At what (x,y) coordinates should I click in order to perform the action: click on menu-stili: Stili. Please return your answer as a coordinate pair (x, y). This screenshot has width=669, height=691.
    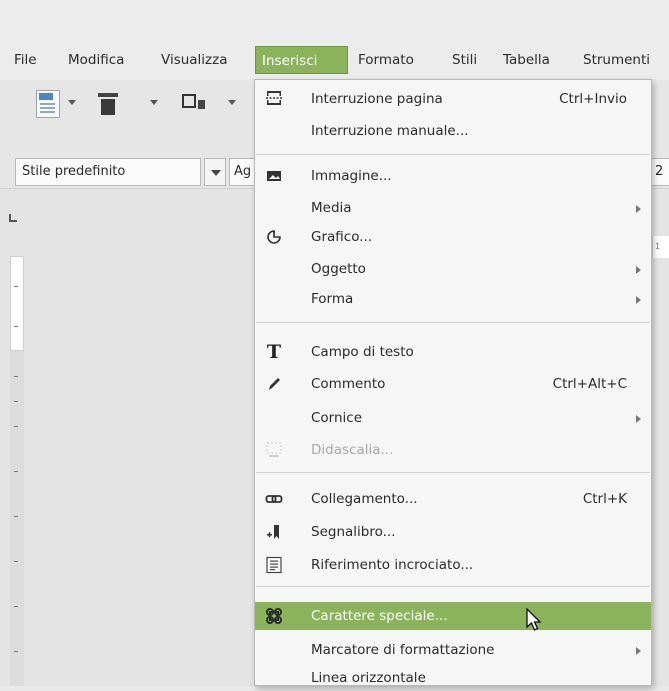
    Looking at the image, I should click on (464, 60).